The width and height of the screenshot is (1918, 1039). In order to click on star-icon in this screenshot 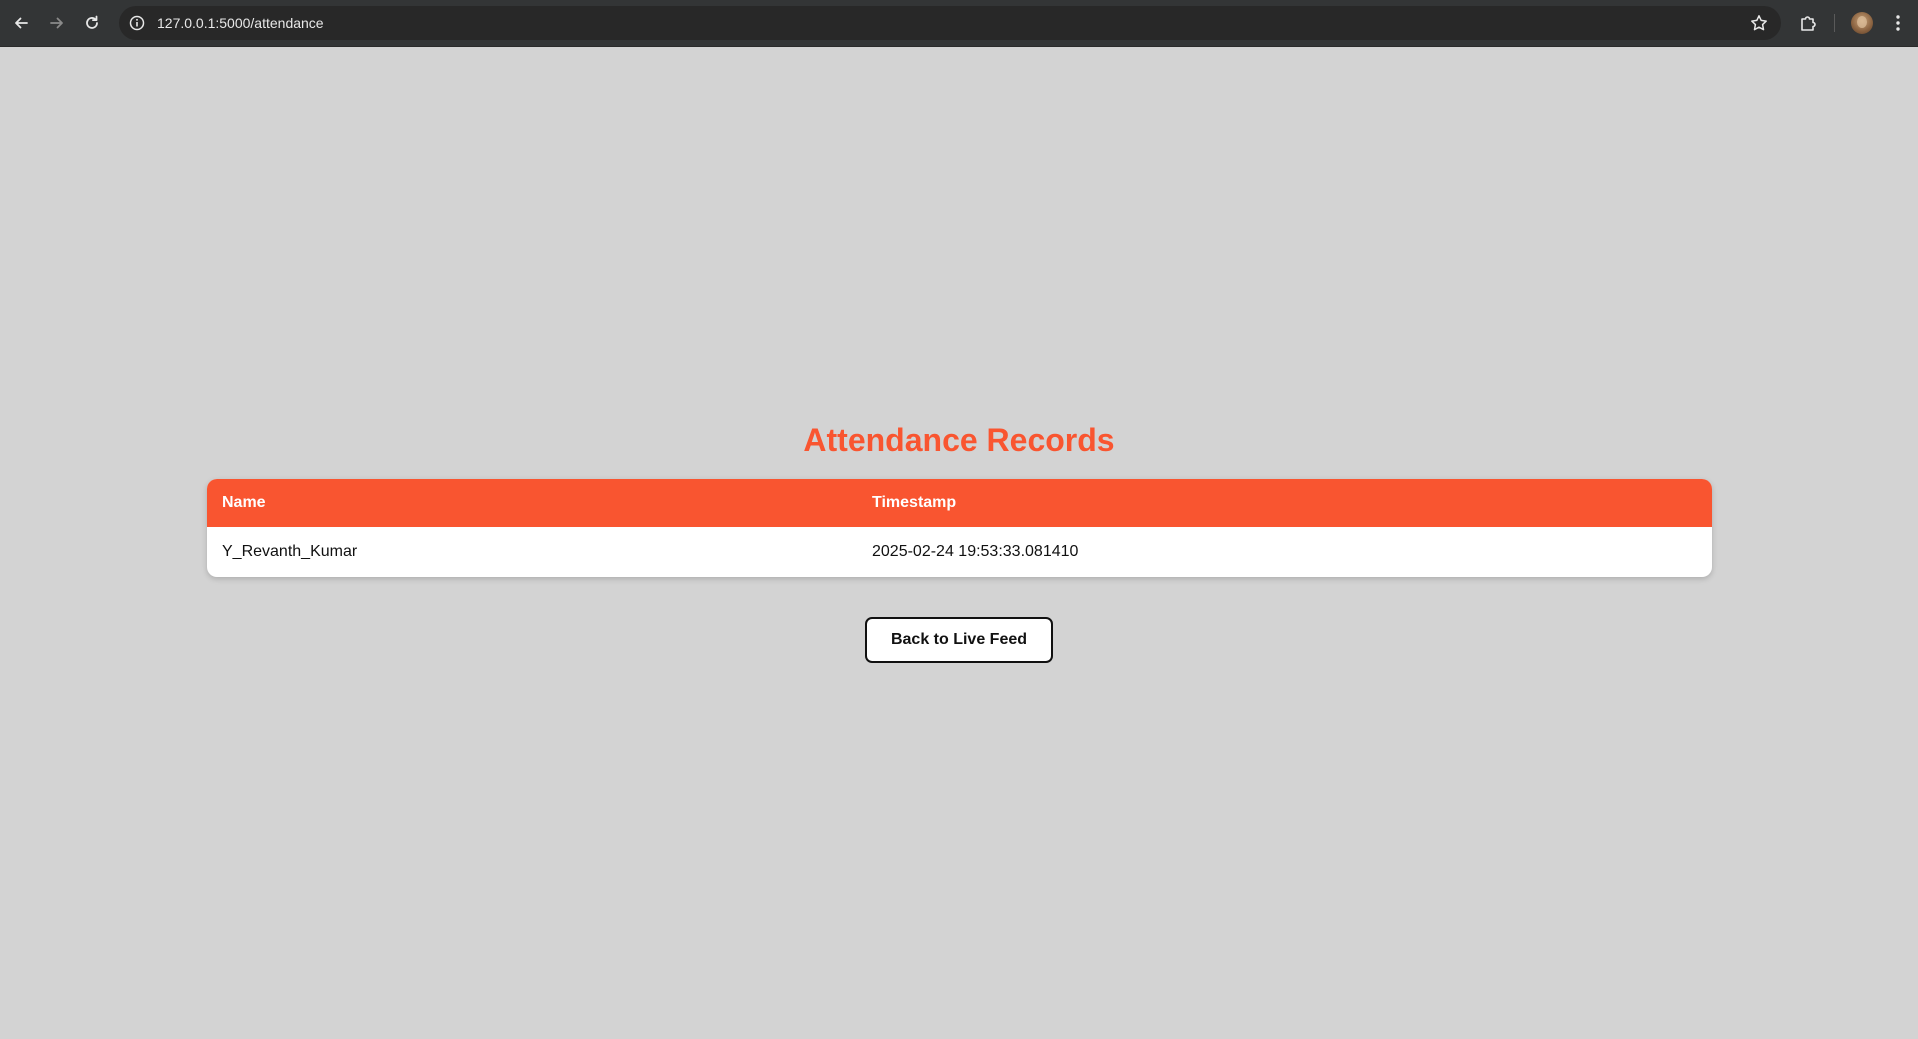, I will do `click(1759, 23)`.